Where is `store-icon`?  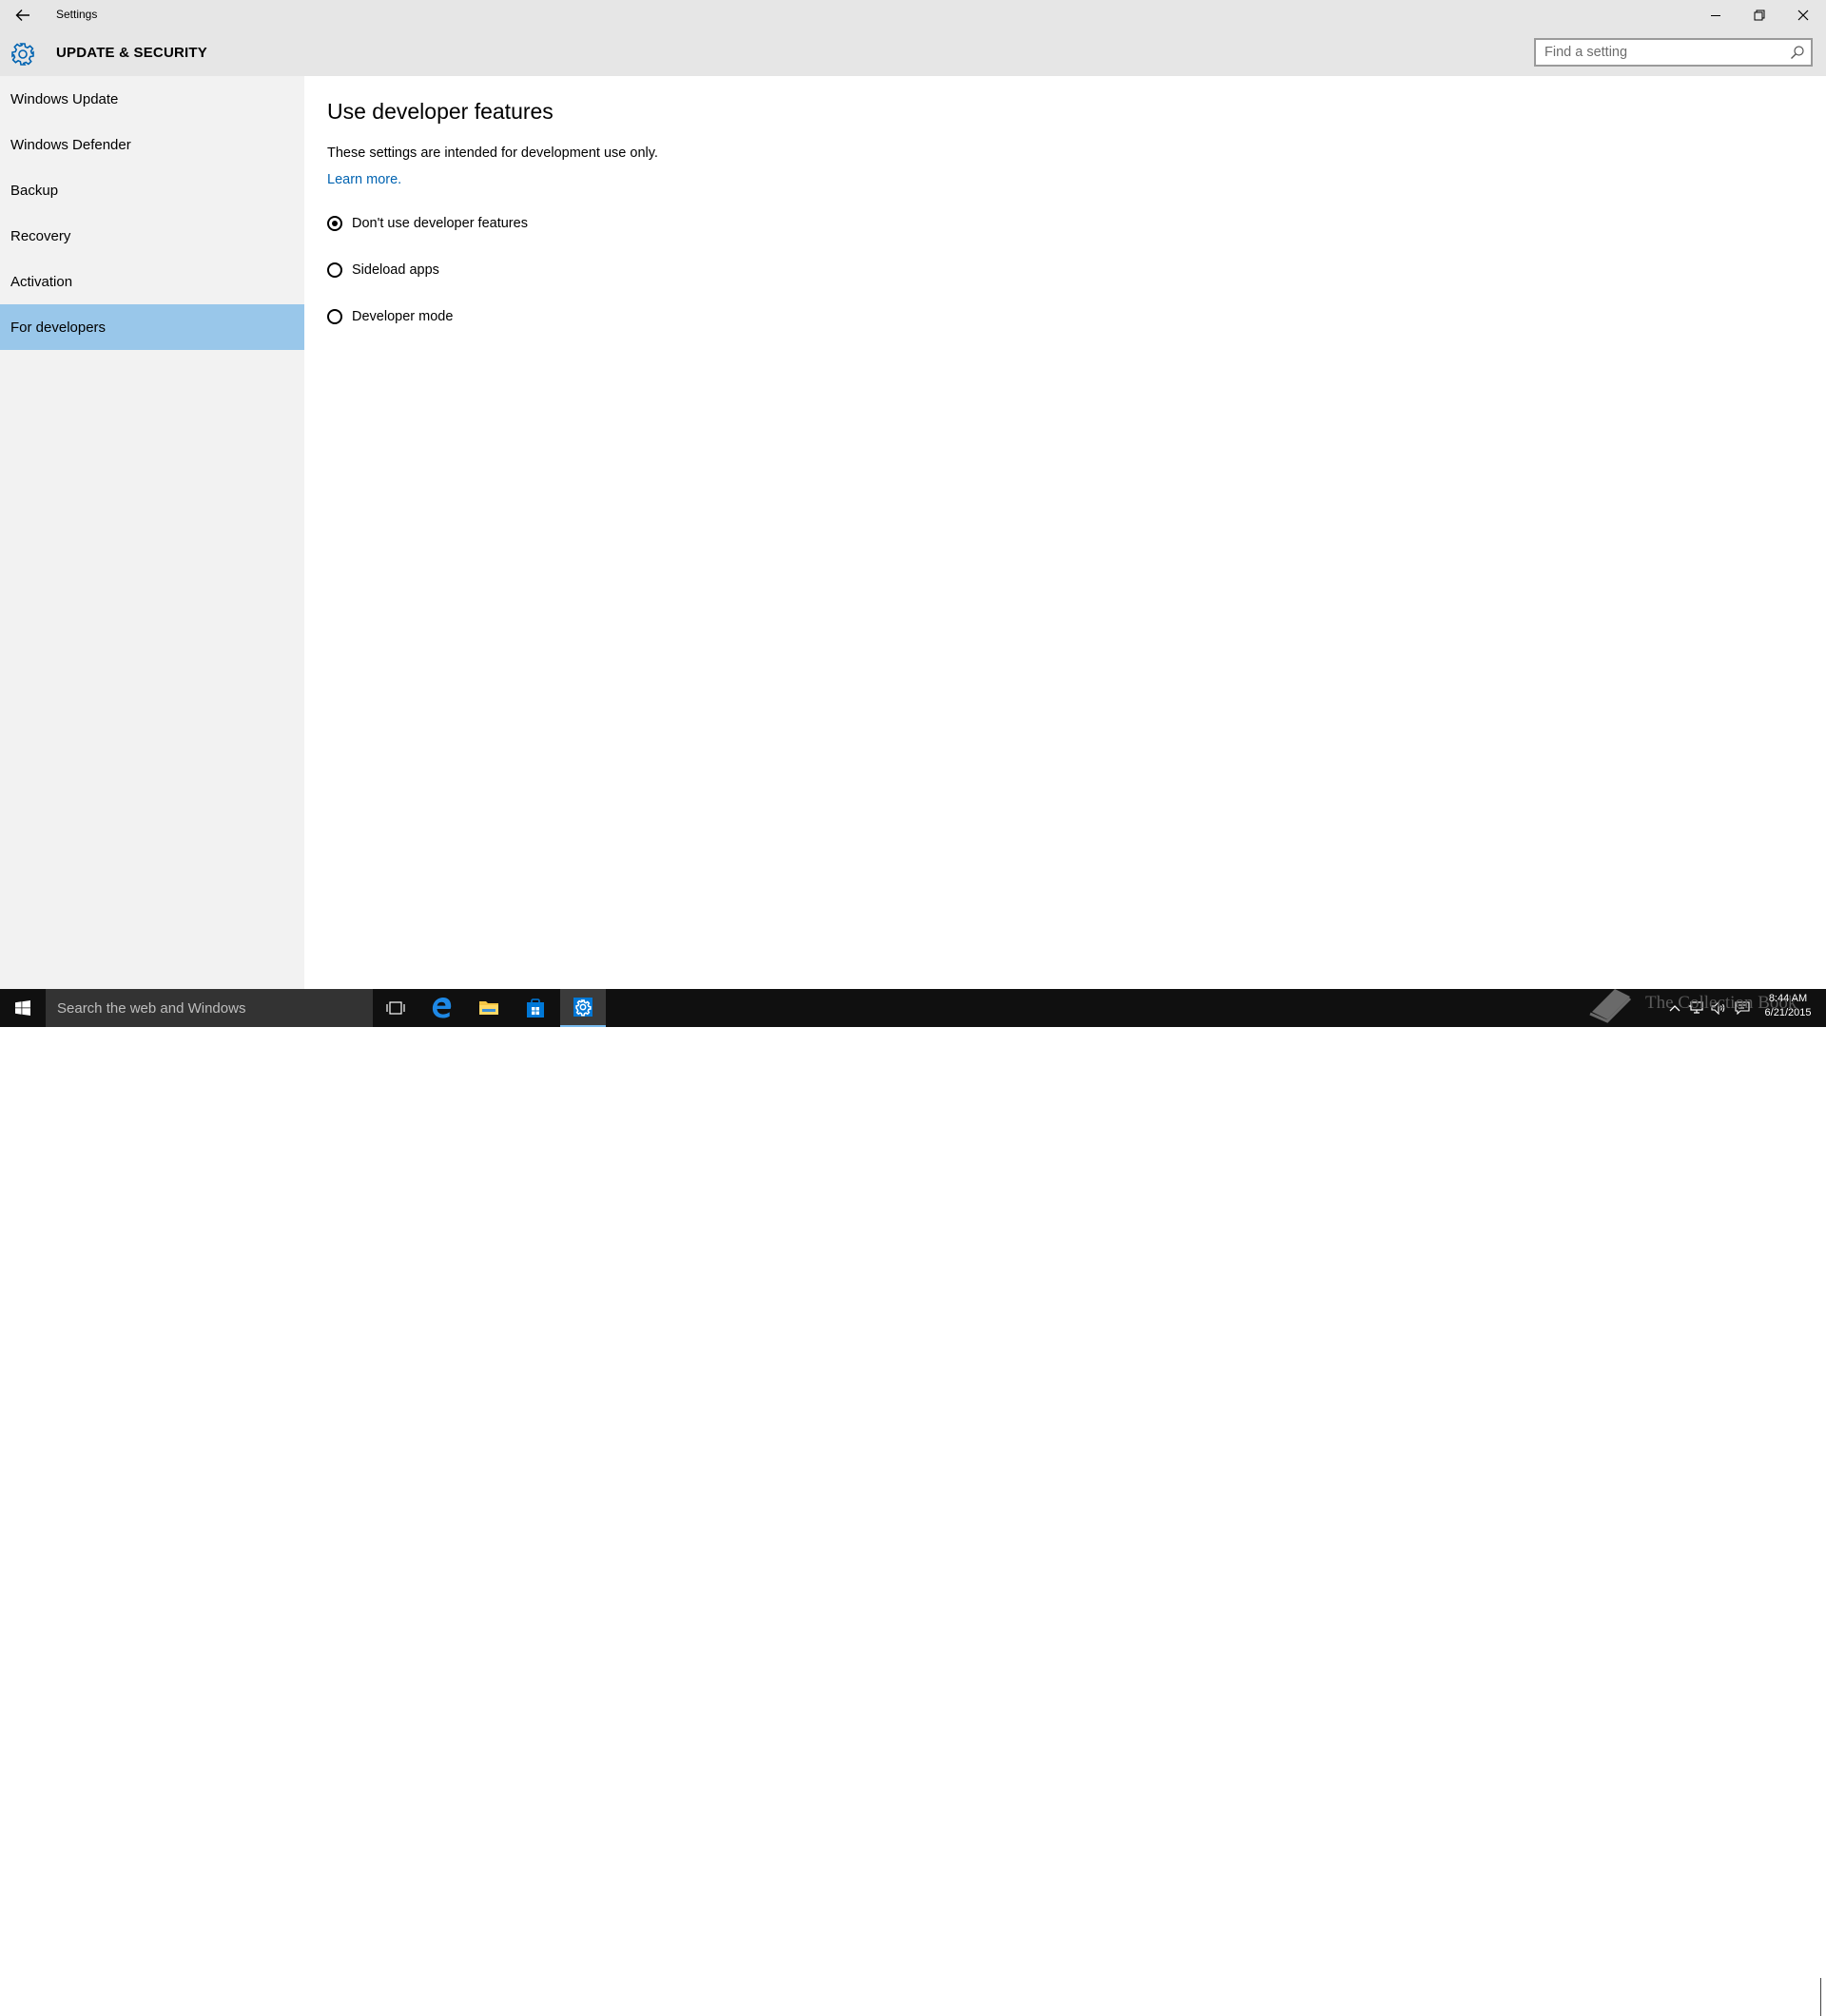
store-icon is located at coordinates (535, 1008).